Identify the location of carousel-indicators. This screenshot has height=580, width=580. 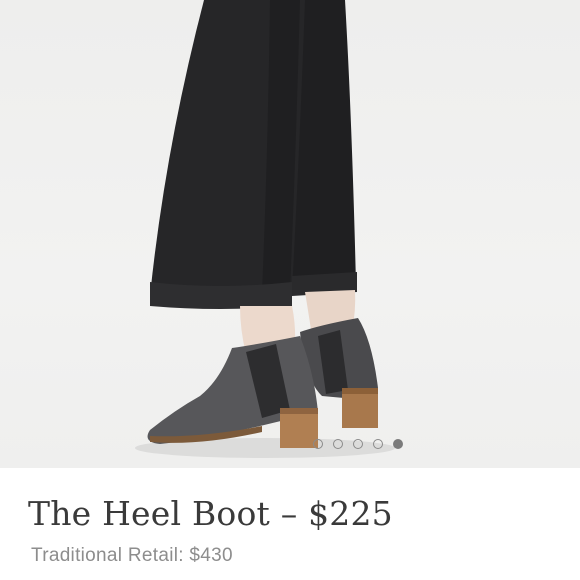
(358, 444).